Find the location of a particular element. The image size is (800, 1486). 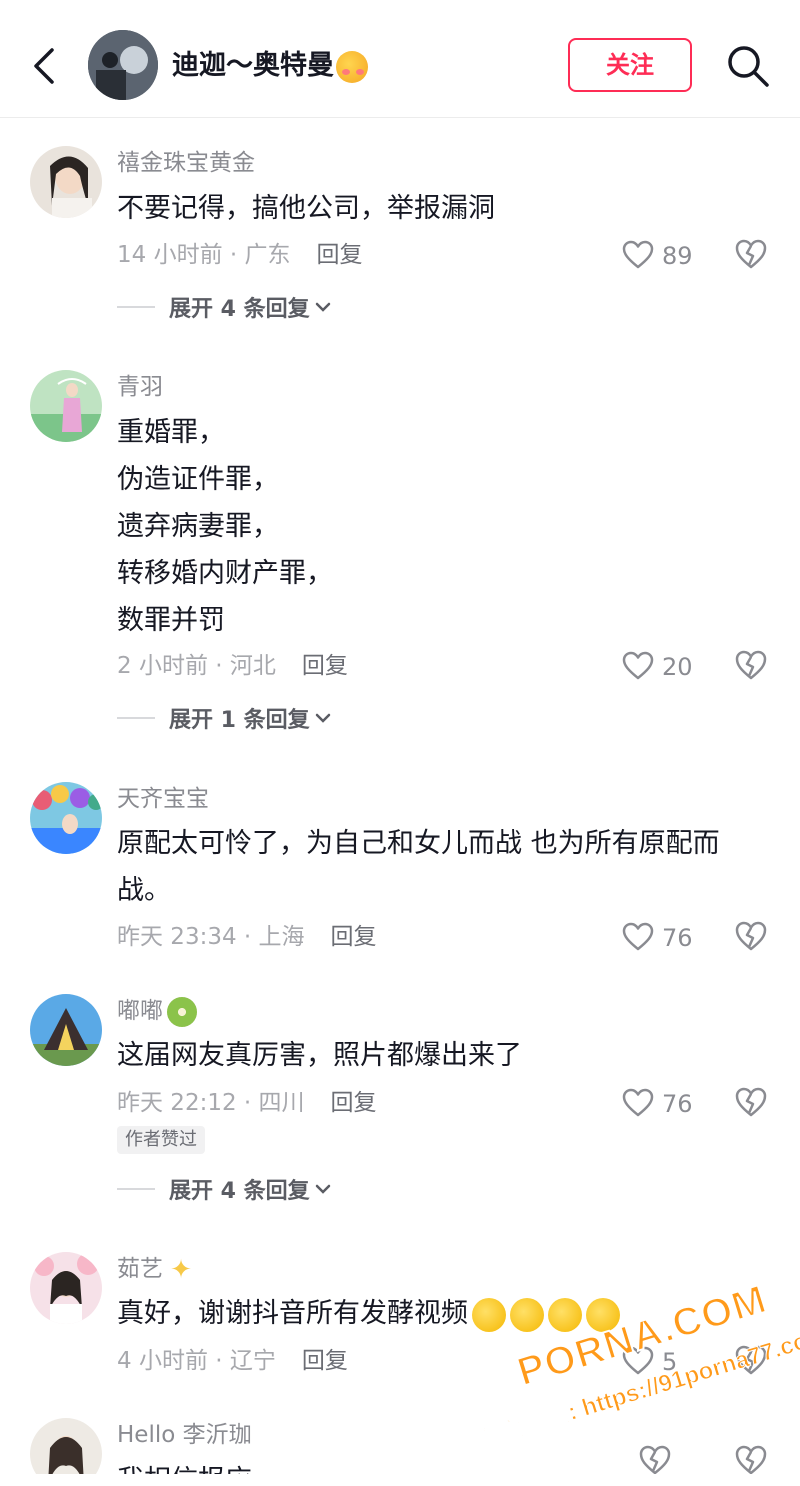

expand-label: 展开 1 条回复 is located at coordinates (239, 720).